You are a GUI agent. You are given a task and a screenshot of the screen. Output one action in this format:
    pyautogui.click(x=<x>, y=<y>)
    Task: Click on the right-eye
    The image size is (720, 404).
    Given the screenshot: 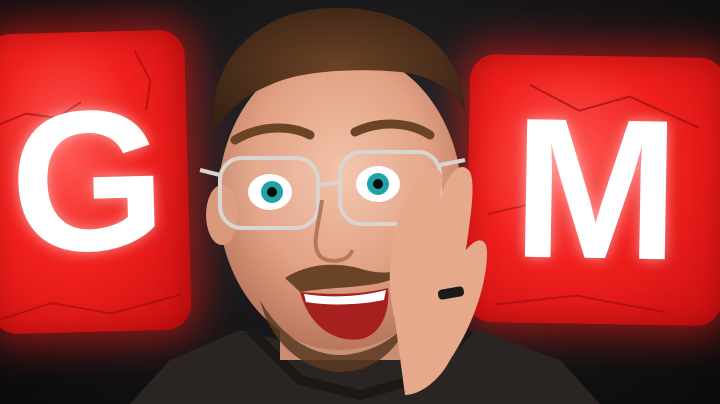 What is the action you would take?
    pyautogui.click(x=378, y=184)
    